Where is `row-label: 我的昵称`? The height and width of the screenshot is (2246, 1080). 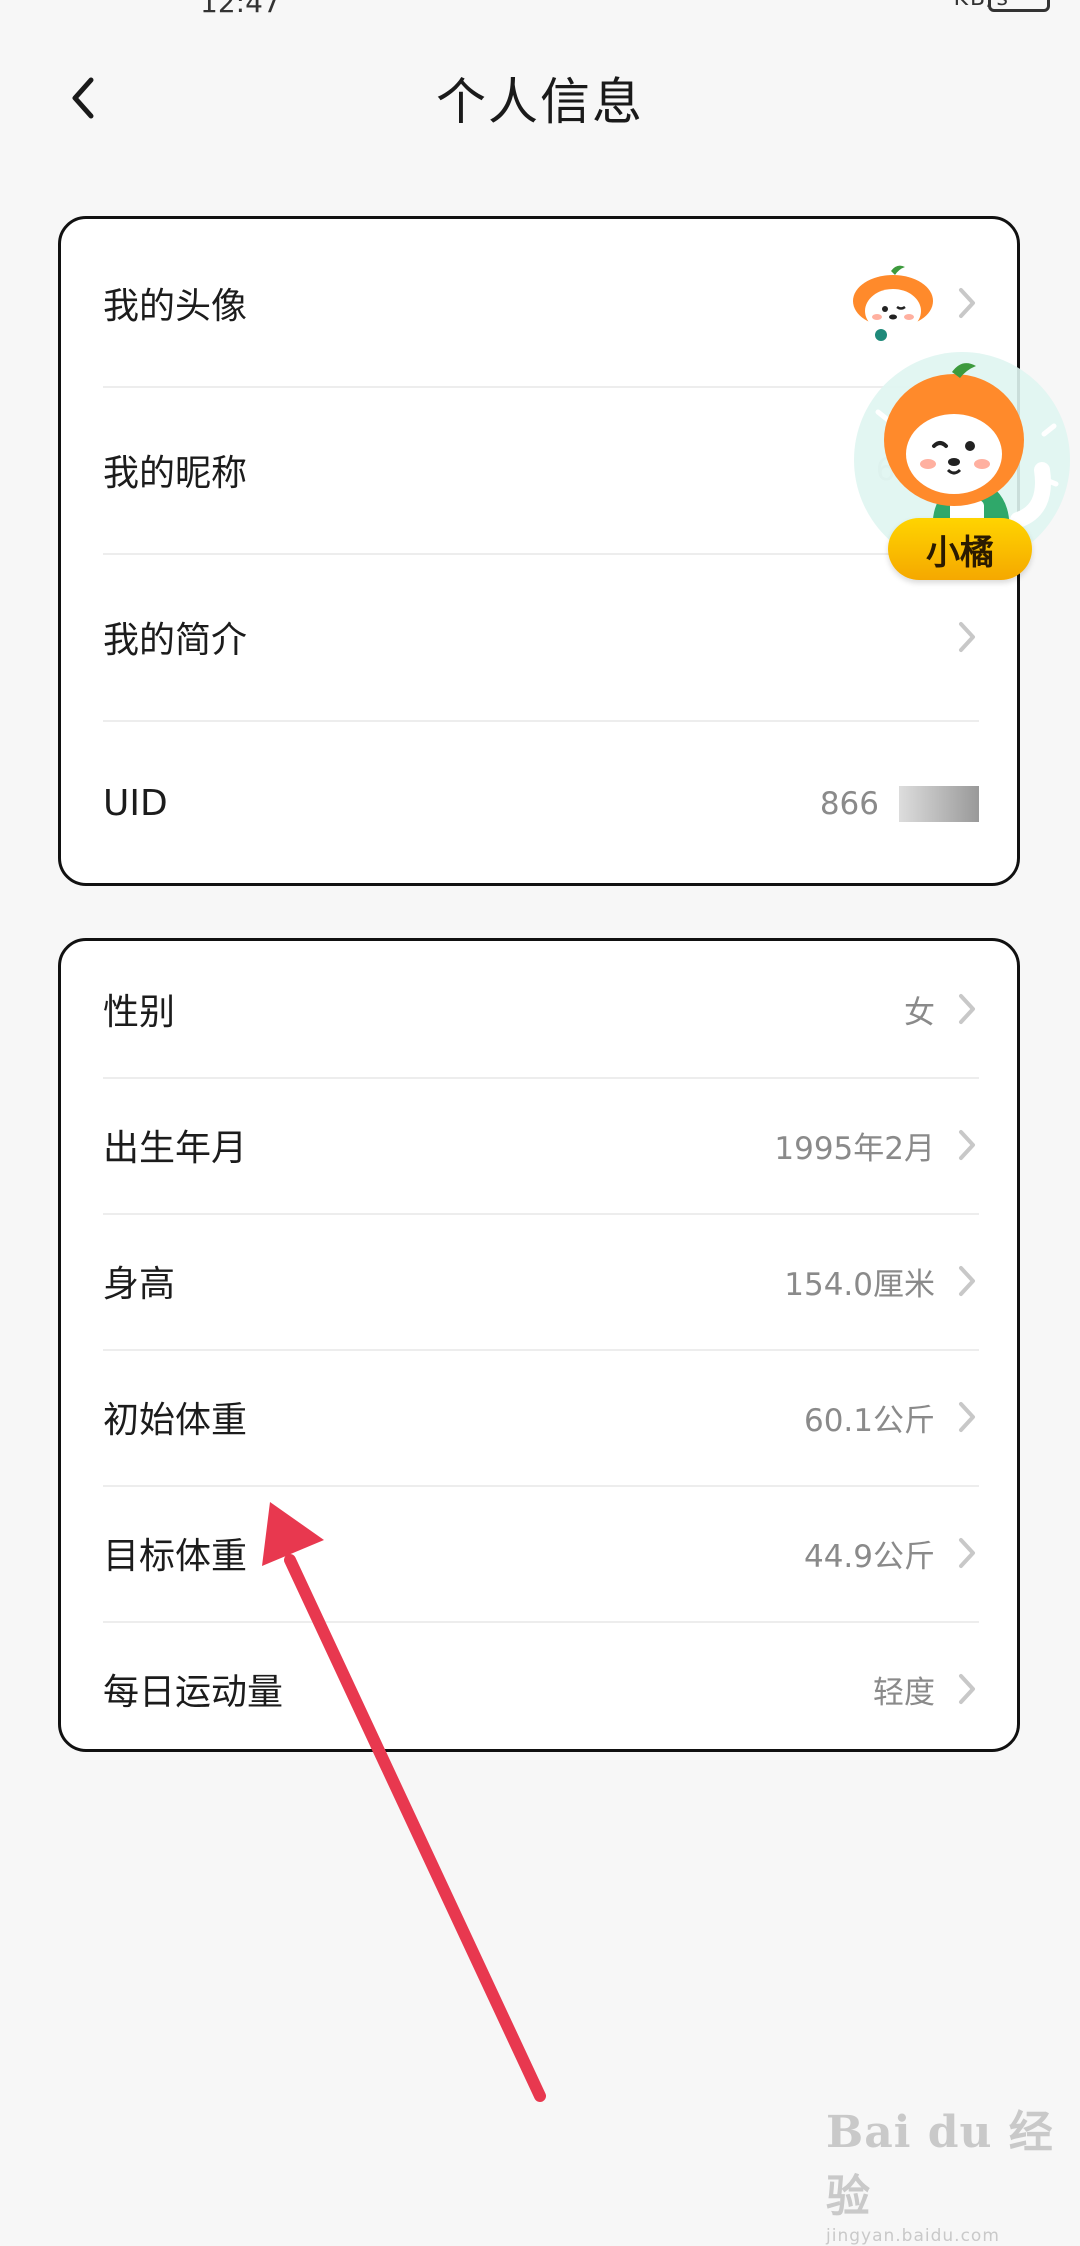 row-label: 我的昵称 is located at coordinates (175, 473).